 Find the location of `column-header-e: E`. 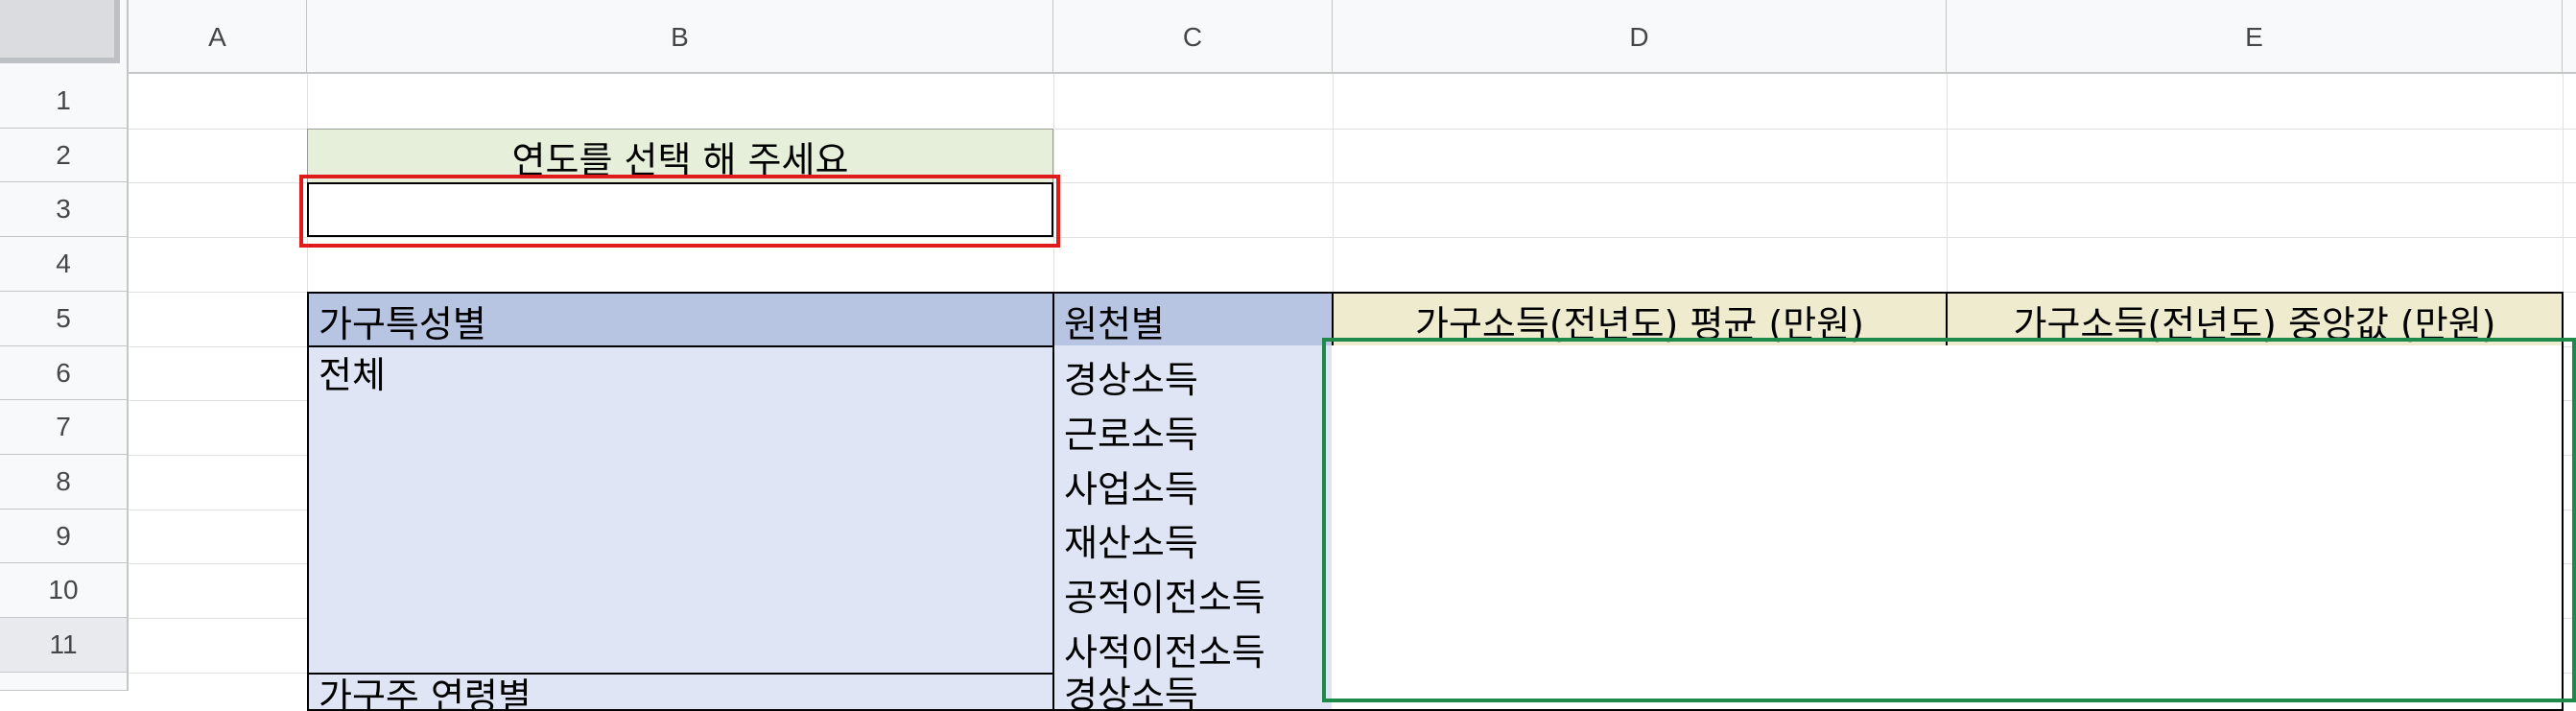

column-header-e: E is located at coordinates (2255, 37).